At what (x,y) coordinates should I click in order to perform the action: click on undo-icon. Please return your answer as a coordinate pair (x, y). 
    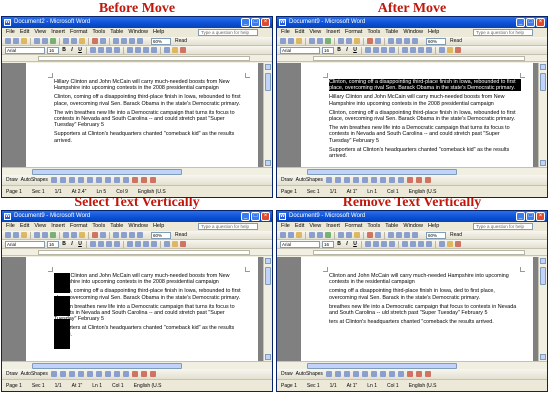
    Looking at the image, I should click on (95, 41).